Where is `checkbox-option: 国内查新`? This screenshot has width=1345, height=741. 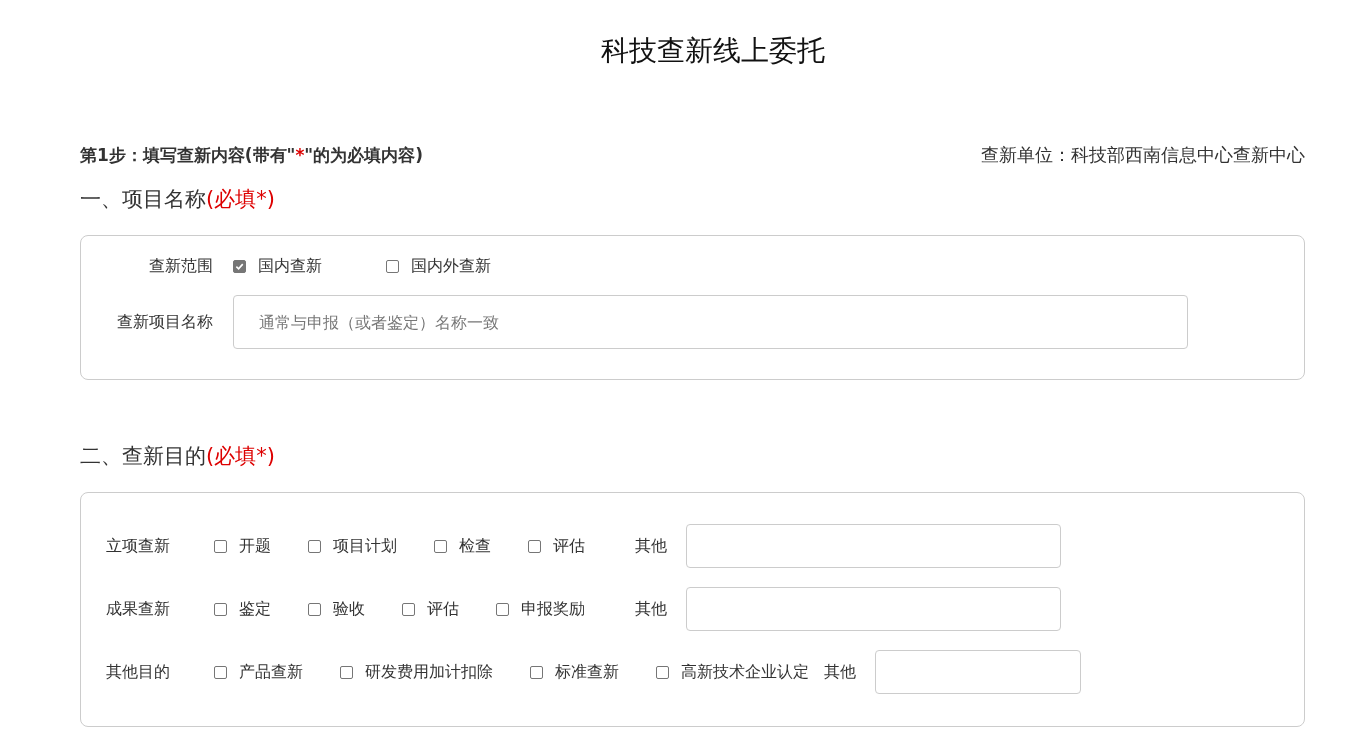
checkbox-option: 国内查新 is located at coordinates (277, 266).